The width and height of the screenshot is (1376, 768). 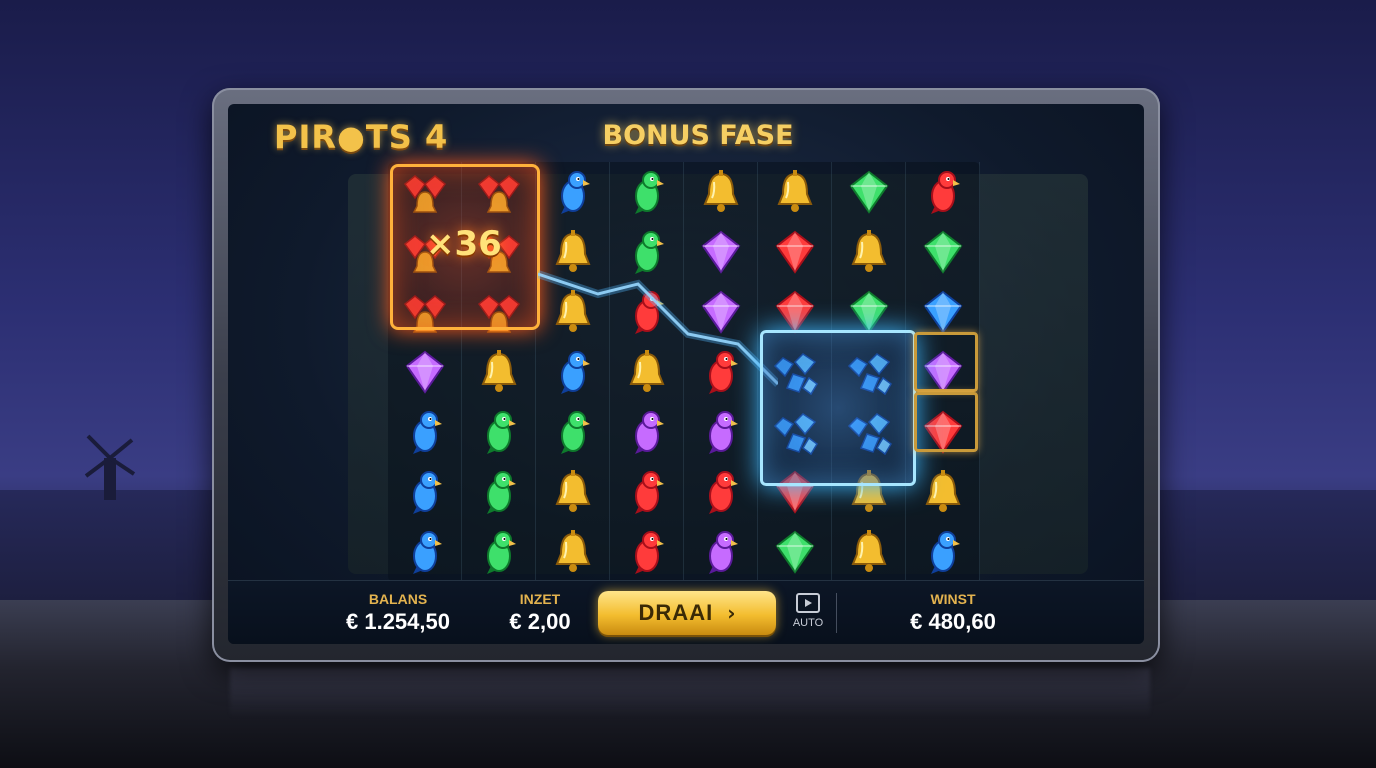 What do you see at coordinates (398, 599) in the screenshot?
I see `balance-label: BALANS` at bounding box center [398, 599].